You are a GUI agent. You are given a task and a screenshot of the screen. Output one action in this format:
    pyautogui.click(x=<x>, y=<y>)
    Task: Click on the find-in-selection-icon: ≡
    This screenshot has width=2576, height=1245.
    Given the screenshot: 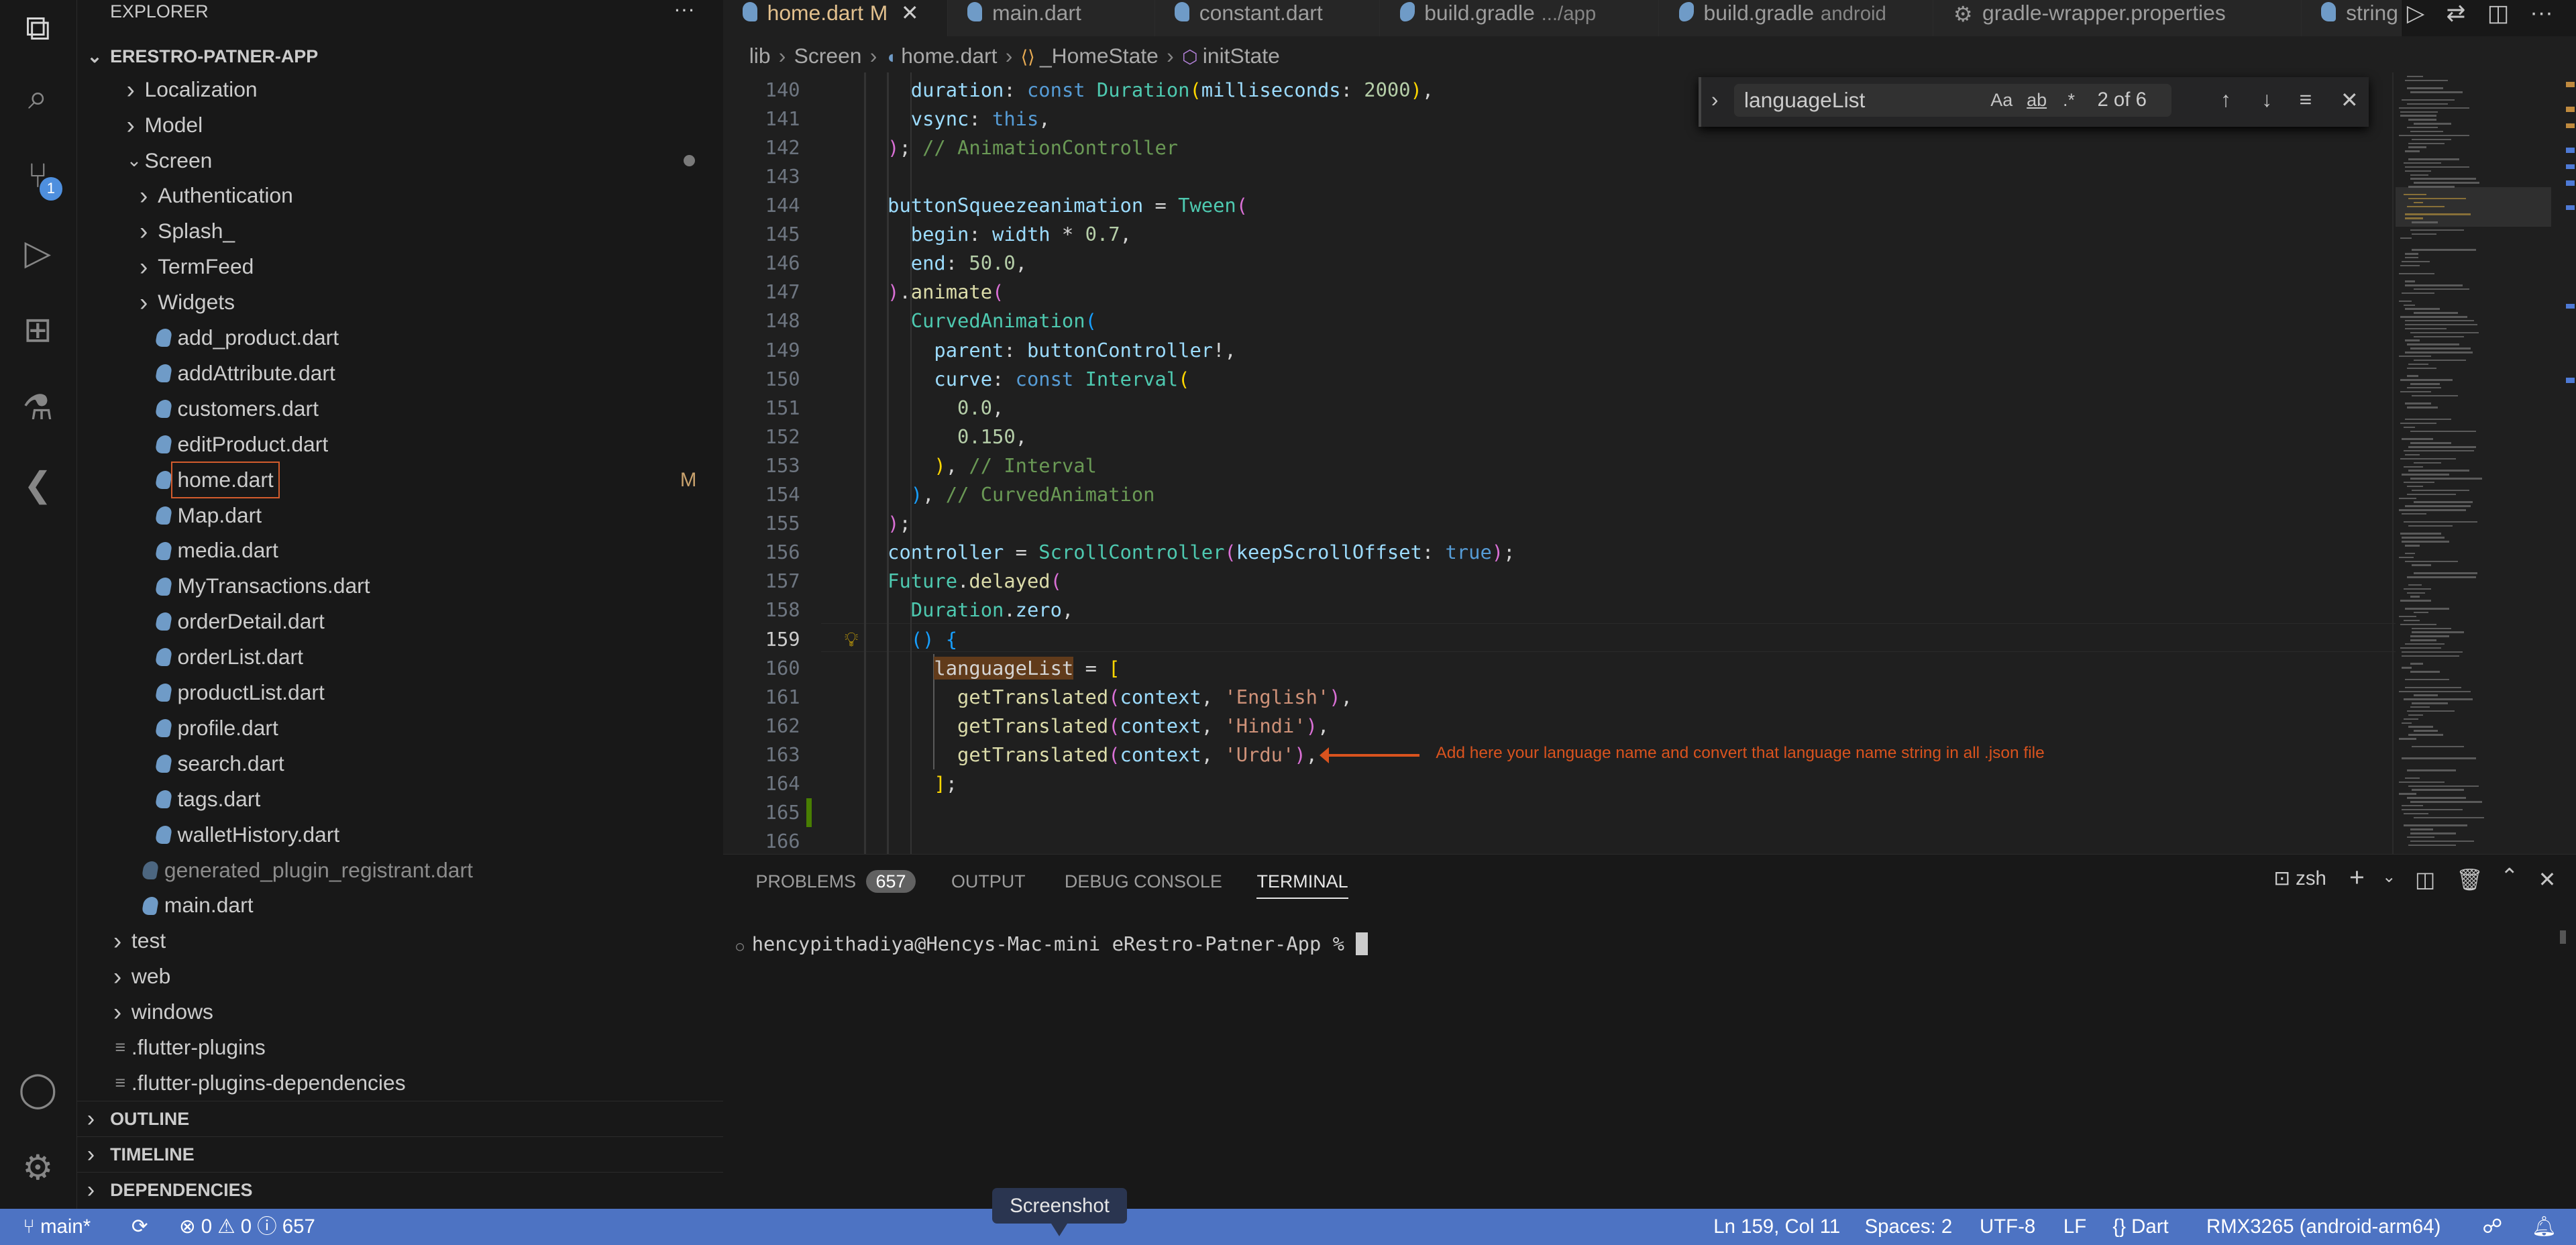 What is the action you would take?
    pyautogui.click(x=2306, y=99)
    